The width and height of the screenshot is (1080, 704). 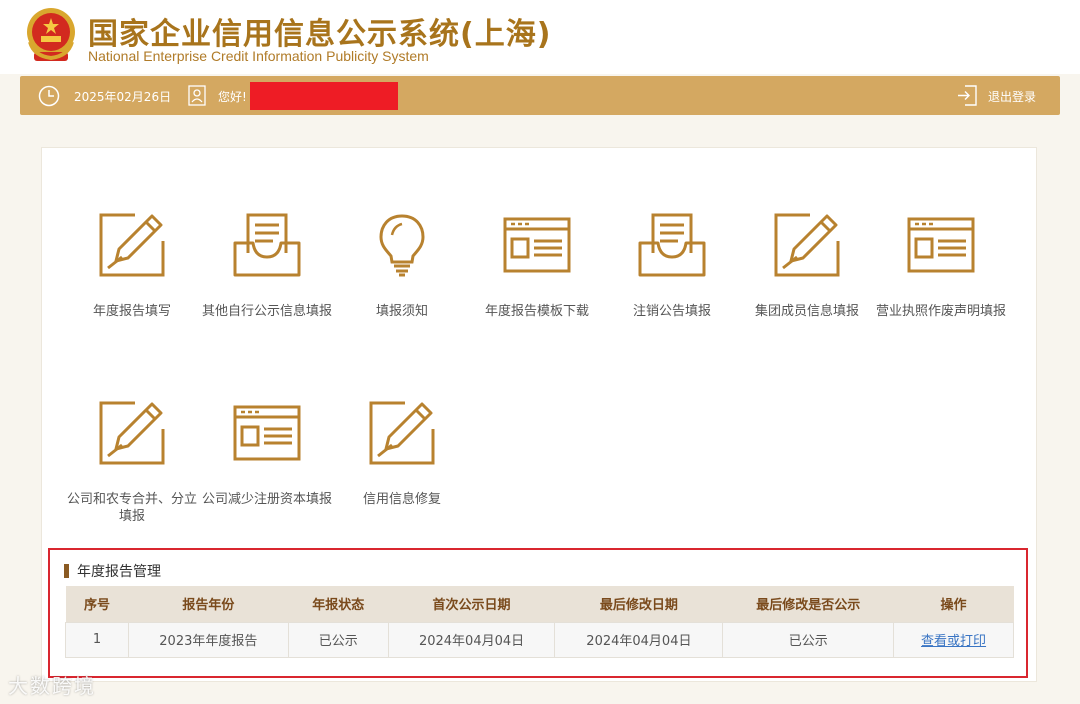 I want to click on logout-icon, so click(x=967, y=95).